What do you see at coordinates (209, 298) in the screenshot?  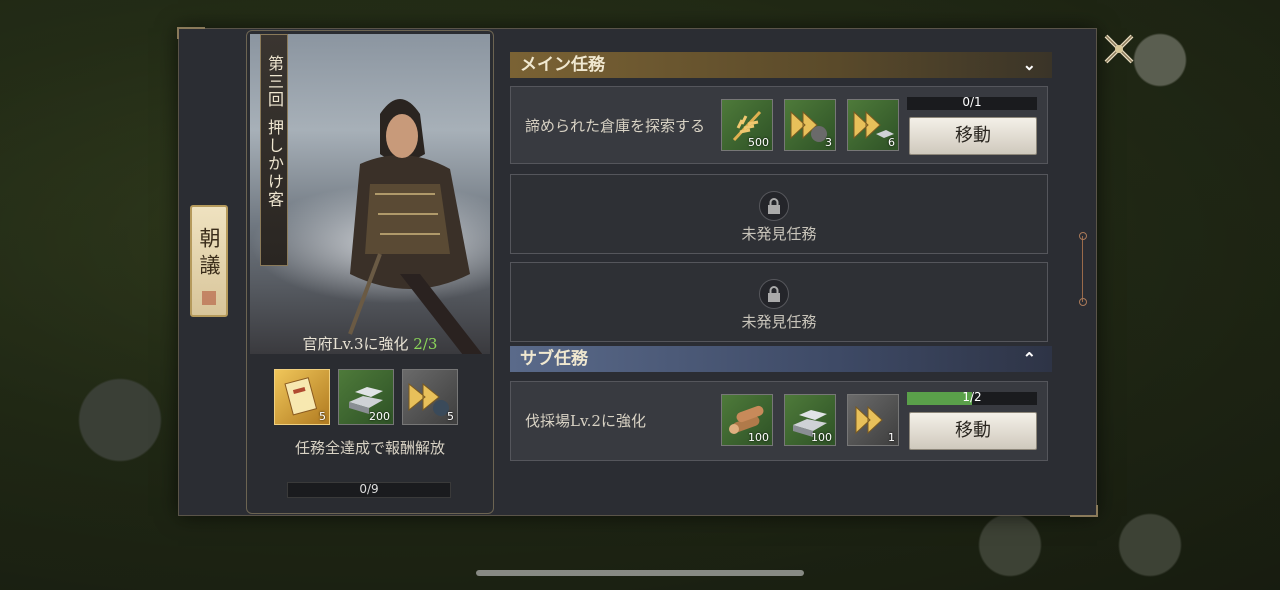 I see `seal-icon` at bounding box center [209, 298].